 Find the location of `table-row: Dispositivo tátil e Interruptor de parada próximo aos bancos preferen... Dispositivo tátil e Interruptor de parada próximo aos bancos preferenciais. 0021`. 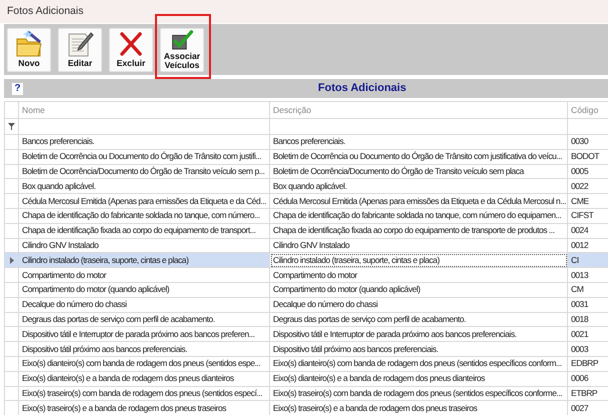

table-row: Dispositivo tátil e Interruptor de parada próximo aos bancos preferen... Dispositivo tátil e Interruptor de parada próximo aos bancos preferenciais. 0021 is located at coordinates (306, 334).